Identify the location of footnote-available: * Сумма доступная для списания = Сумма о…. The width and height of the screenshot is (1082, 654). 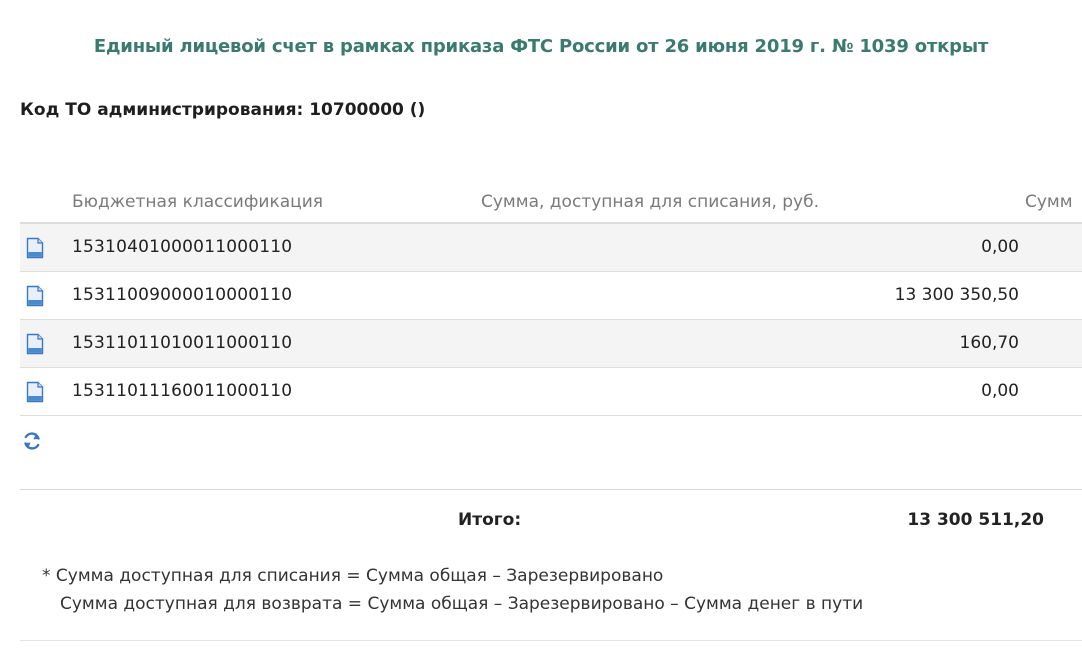
(353, 576).